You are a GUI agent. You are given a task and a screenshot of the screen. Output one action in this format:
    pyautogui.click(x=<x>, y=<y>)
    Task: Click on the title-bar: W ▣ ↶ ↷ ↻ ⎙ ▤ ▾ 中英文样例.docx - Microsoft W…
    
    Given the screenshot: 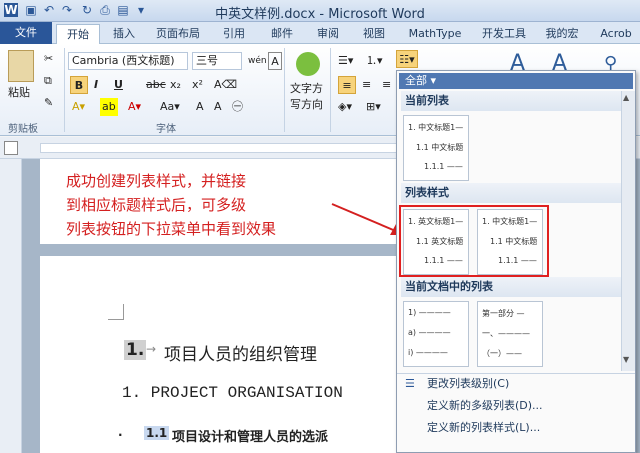 What is the action you would take?
    pyautogui.click(x=320, y=11)
    